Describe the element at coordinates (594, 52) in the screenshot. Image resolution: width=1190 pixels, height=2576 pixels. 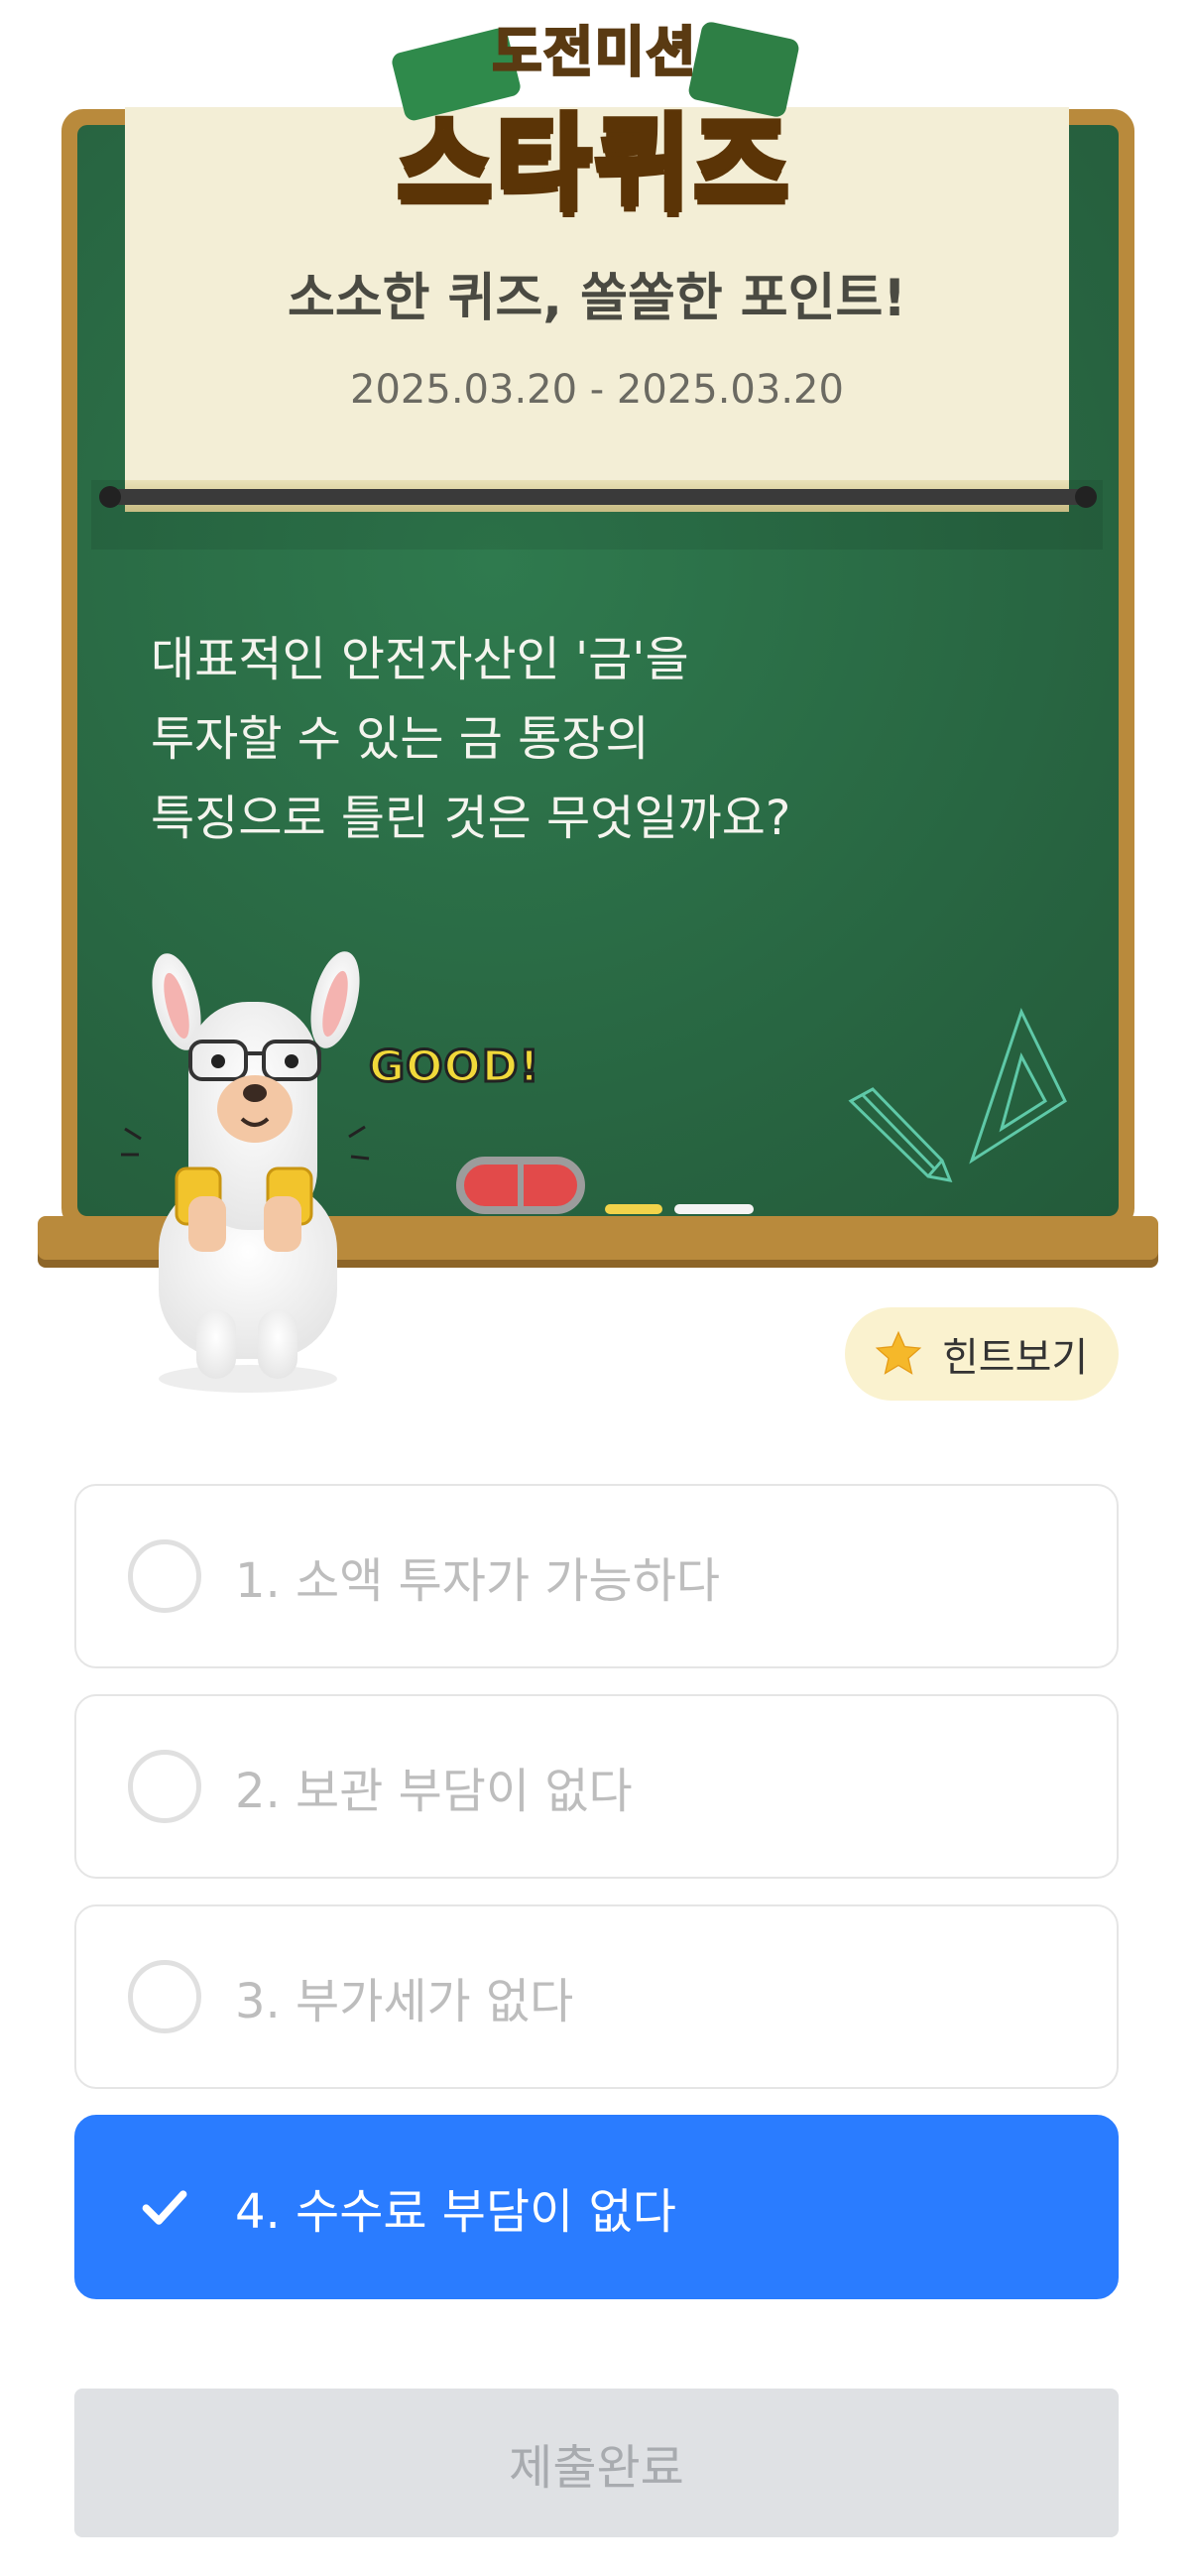
I see `logo-subtitle: 도전미션` at that location.